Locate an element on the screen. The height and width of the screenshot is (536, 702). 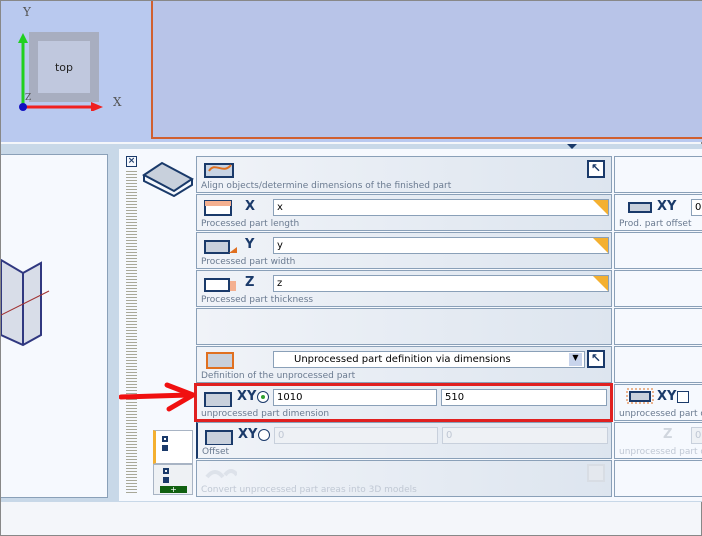
unproc-offset-checkbox is located at coordinates (683, 397).